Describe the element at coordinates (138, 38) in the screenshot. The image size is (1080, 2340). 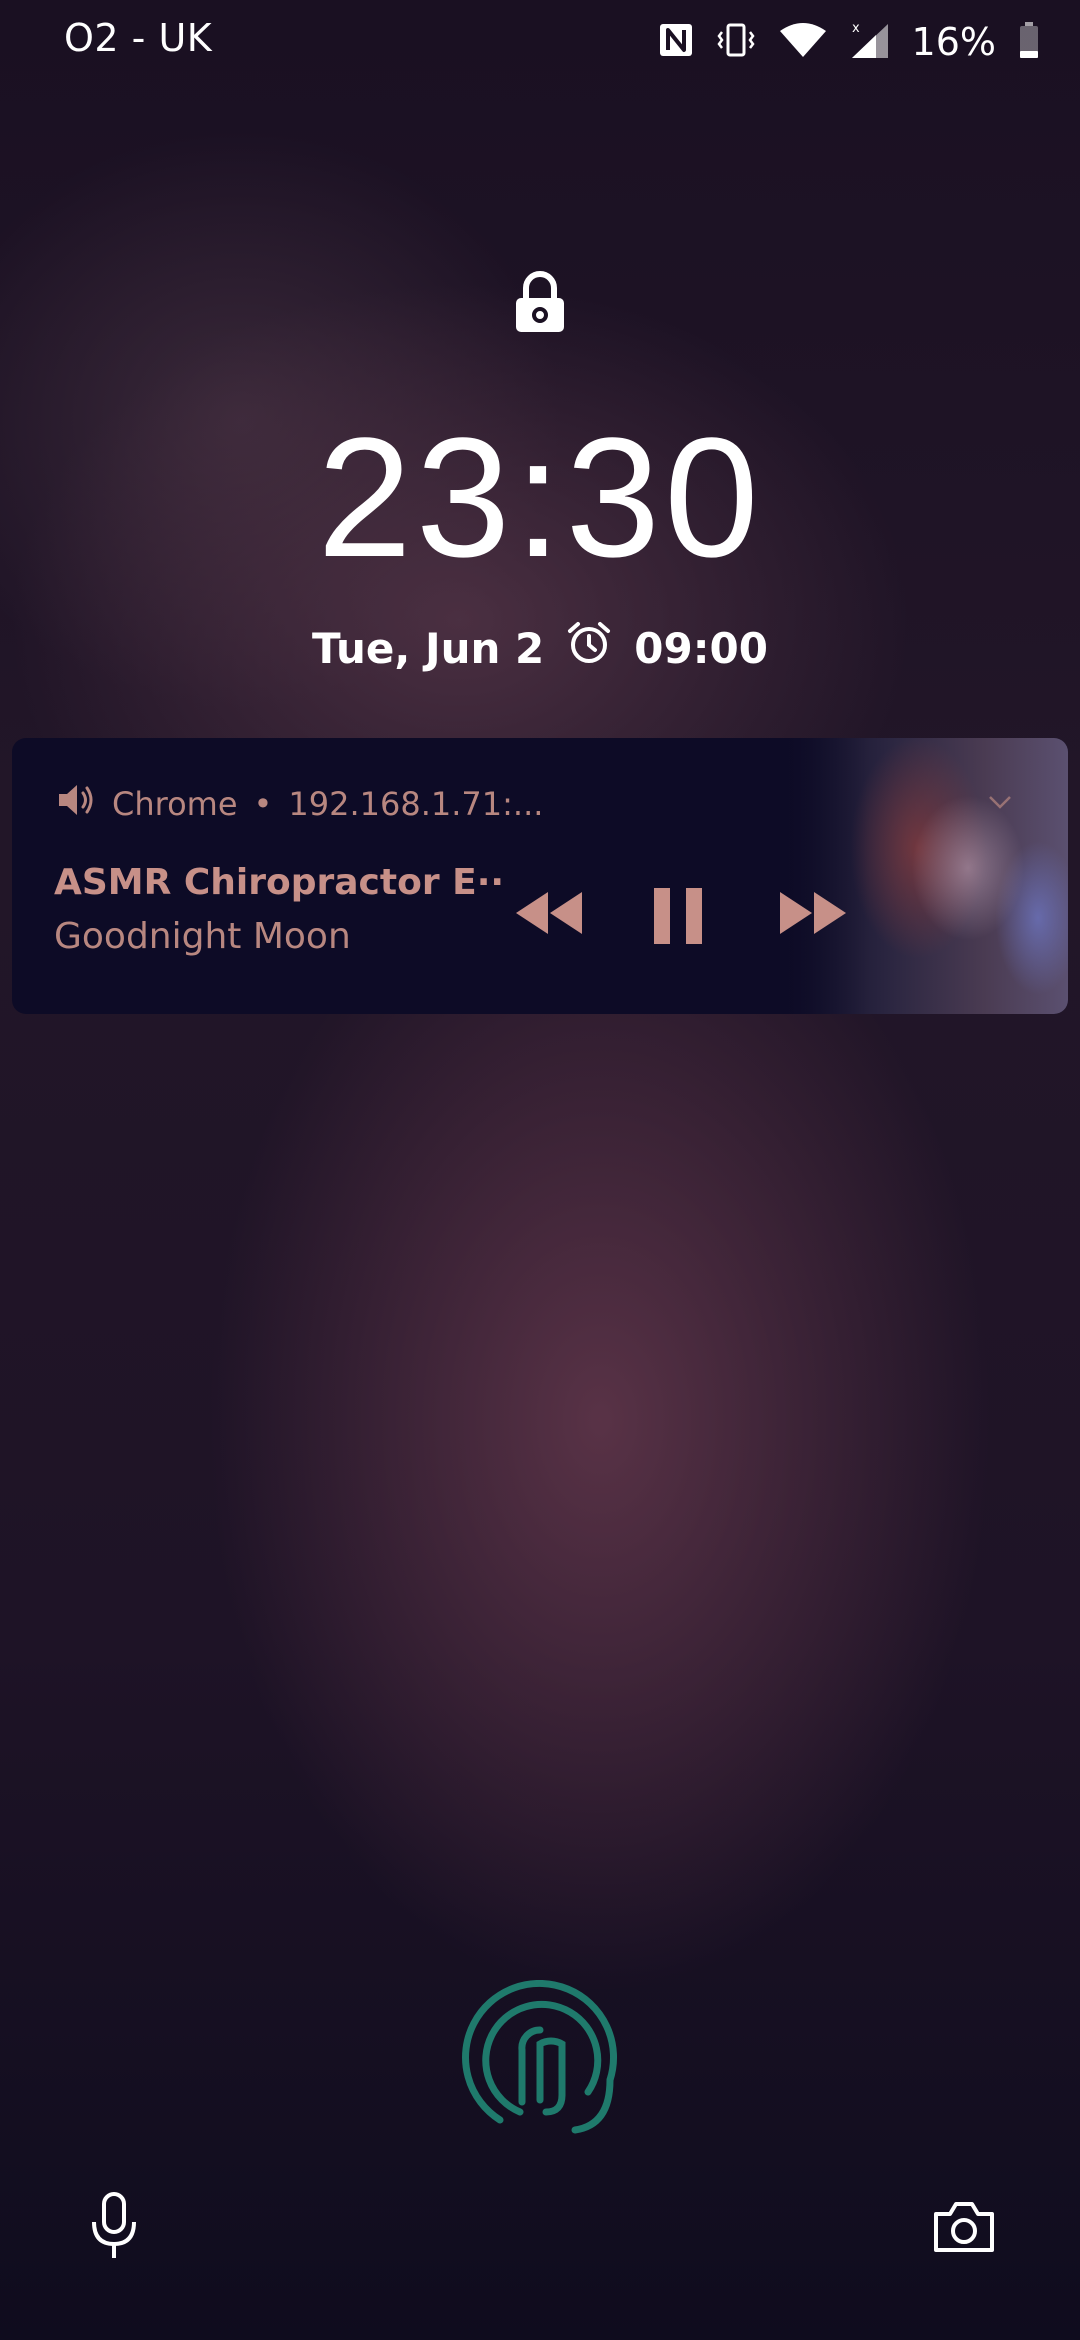
I see `carrier-name: O2 - UK` at that location.